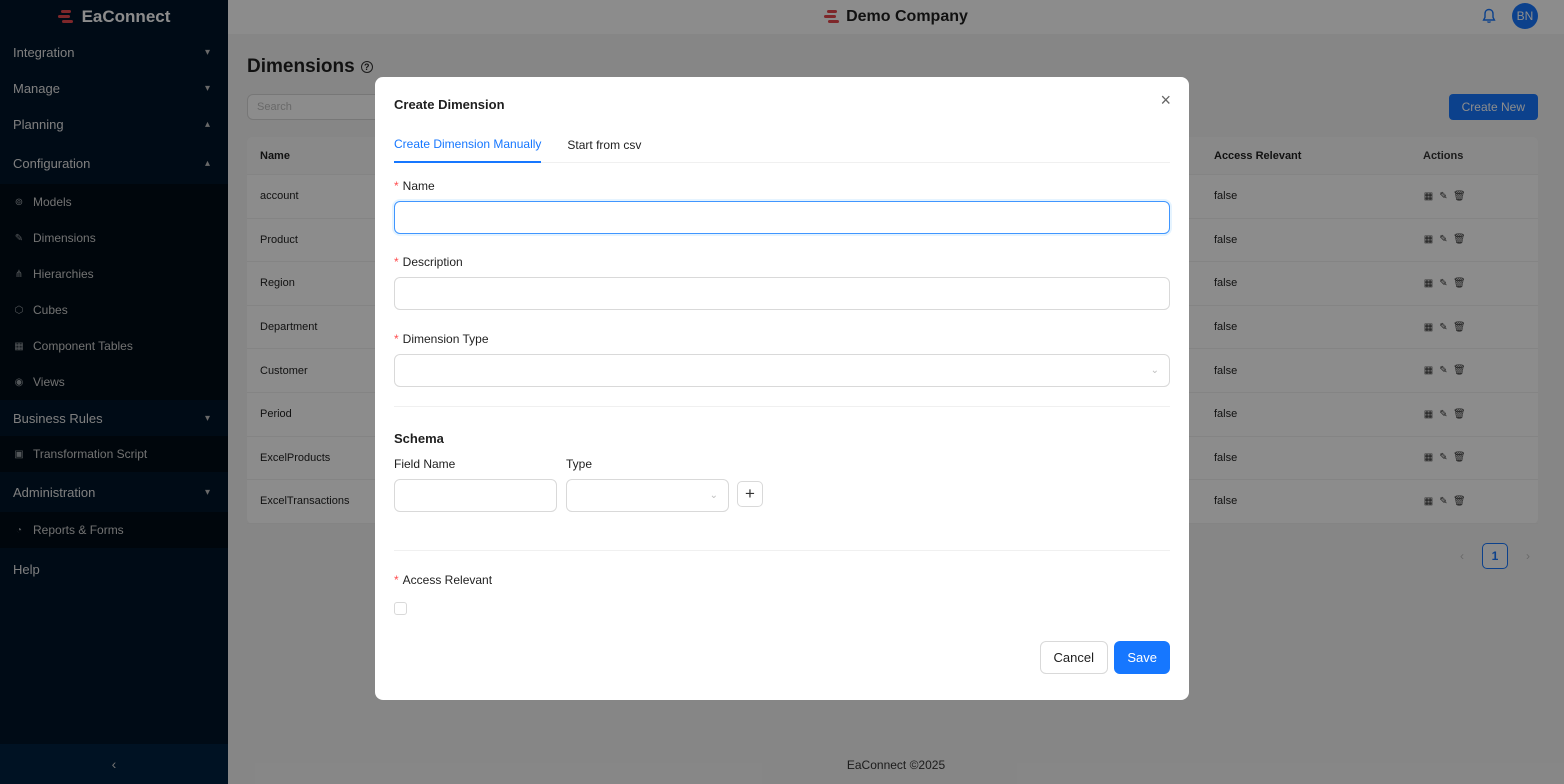 The width and height of the screenshot is (1564, 784). What do you see at coordinates (782, 145) in the screenshot?
I see `modal-tabs: Create Dimension Manually Start from csv` at bounding box center [782, 145].